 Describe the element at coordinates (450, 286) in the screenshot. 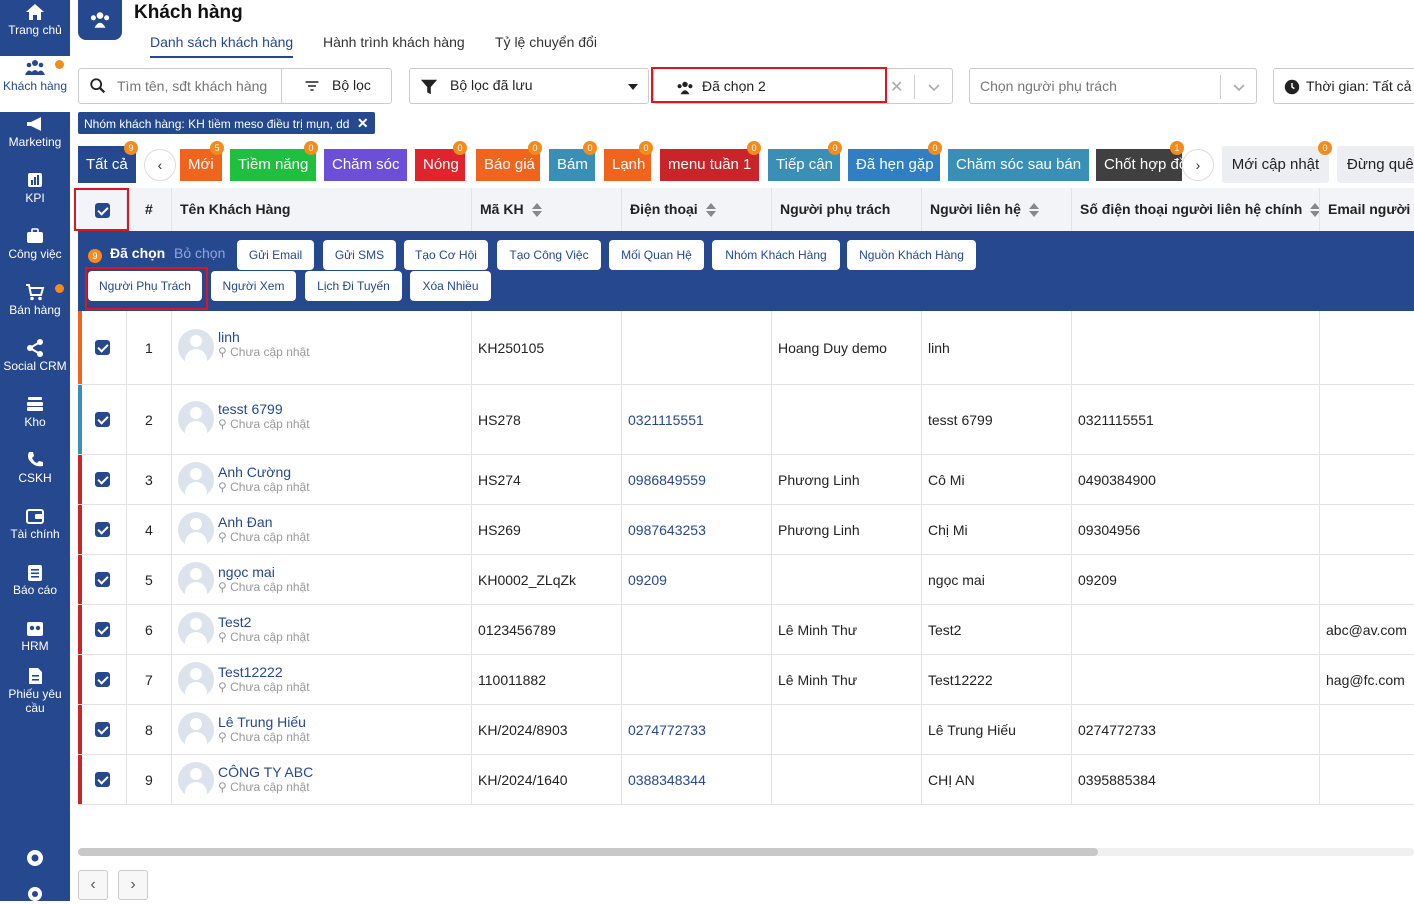

I see `bulk-delete-button: Xóa Nhiều` at that location.